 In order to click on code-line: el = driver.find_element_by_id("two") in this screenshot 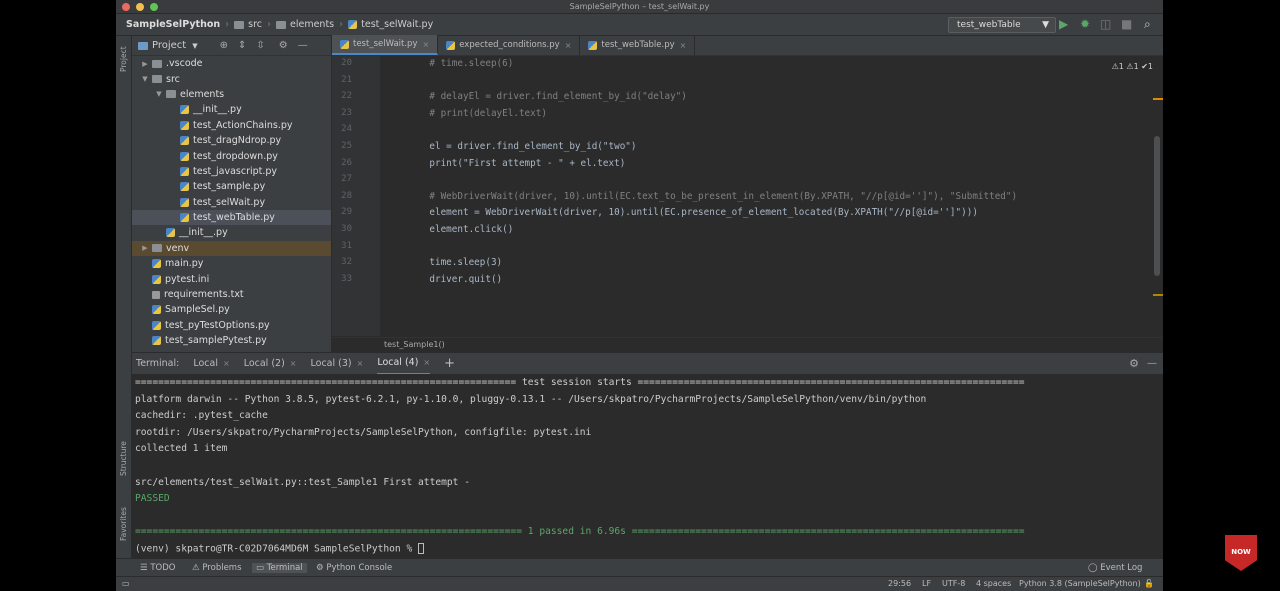, I will do `click(521, 146)`.